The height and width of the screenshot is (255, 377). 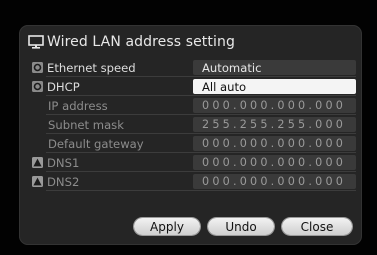 I want to click on setting-row-dns1: DNS1 000.000.000.000, so click(x=193, y=162).